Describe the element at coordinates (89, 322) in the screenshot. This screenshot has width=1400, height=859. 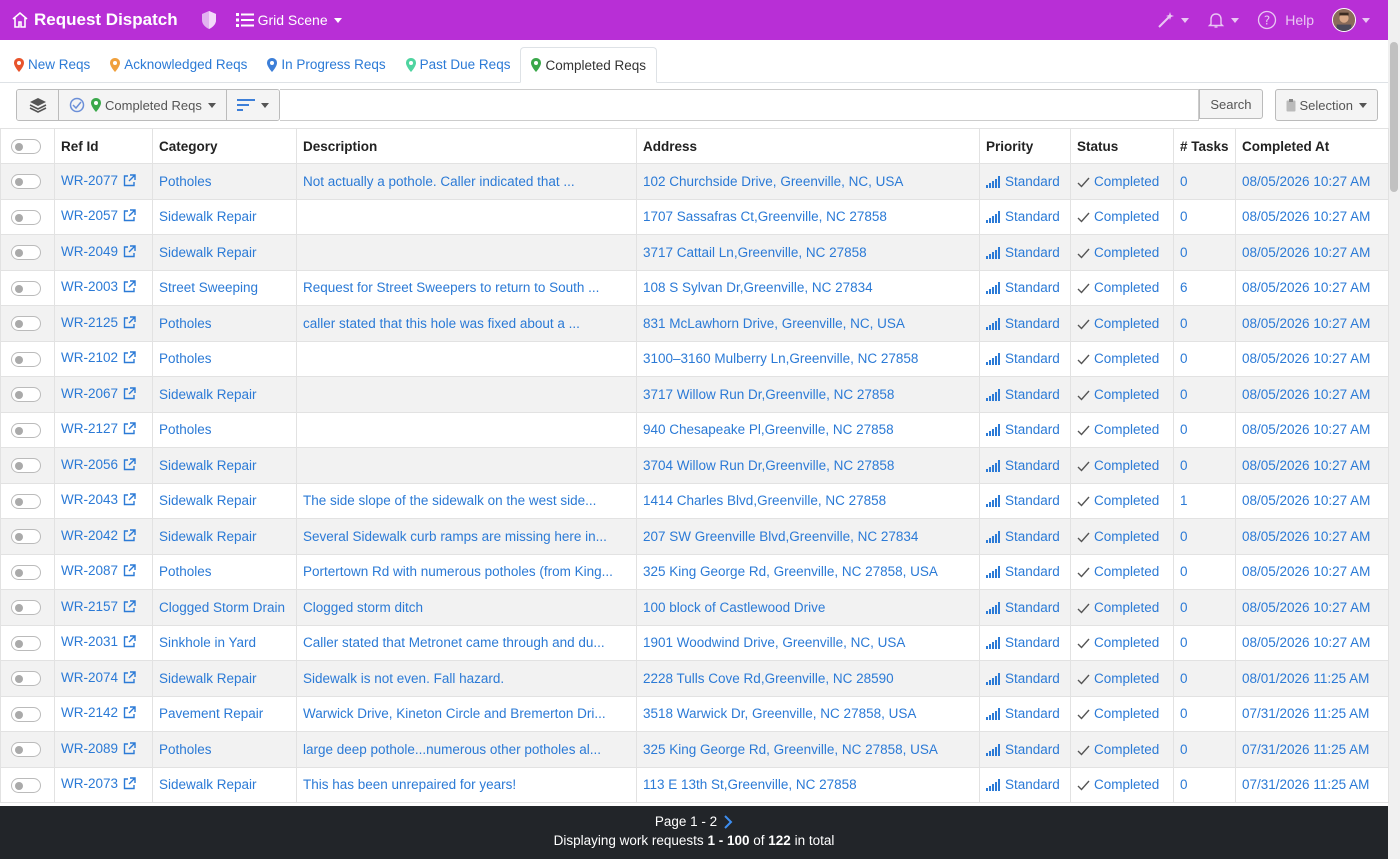
I see `ref-id-link: WR-2125` at that location.